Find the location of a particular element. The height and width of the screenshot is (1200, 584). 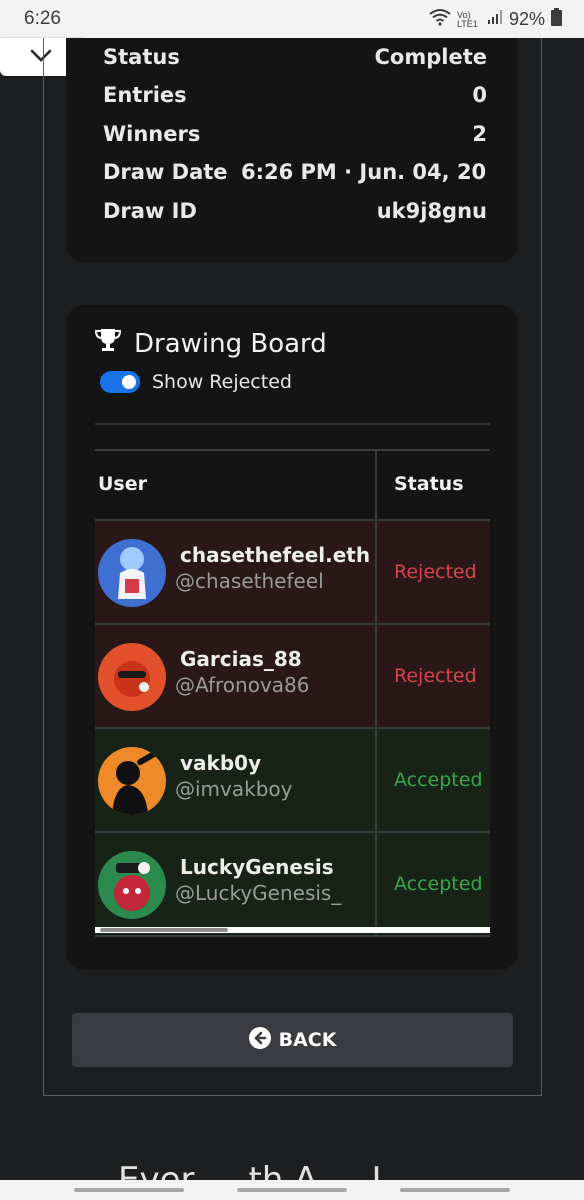

info-value: Complete is located at coordinates (430, 57).